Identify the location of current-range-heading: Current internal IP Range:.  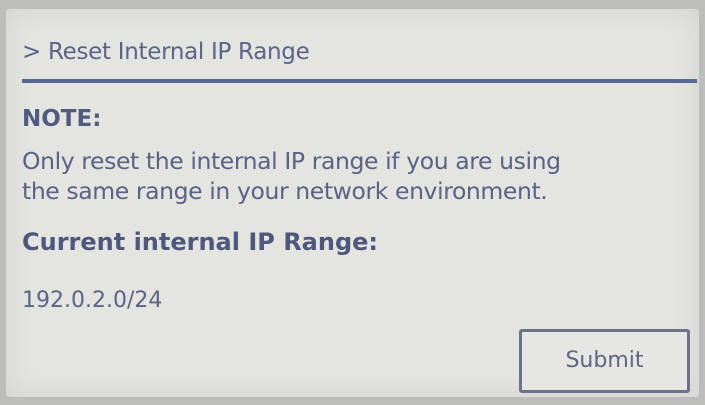
(200, 242).